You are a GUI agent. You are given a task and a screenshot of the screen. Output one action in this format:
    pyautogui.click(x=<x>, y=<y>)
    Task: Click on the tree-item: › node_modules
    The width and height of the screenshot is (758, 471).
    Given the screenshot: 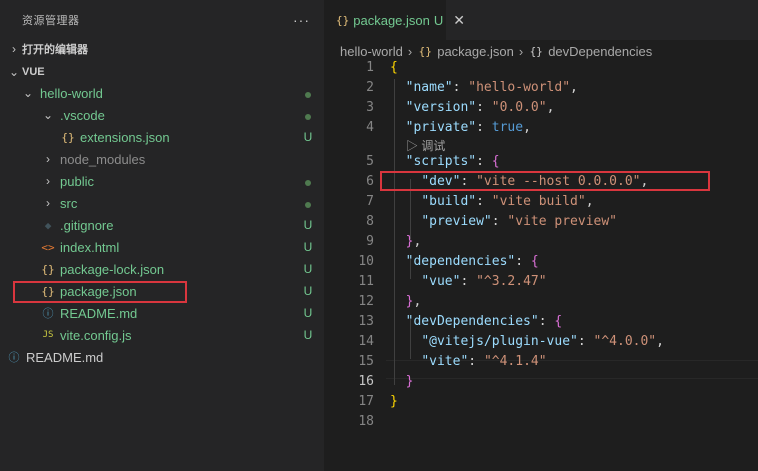 What is the action you would take?
    pyautogui.click(x=162, y=159)
    